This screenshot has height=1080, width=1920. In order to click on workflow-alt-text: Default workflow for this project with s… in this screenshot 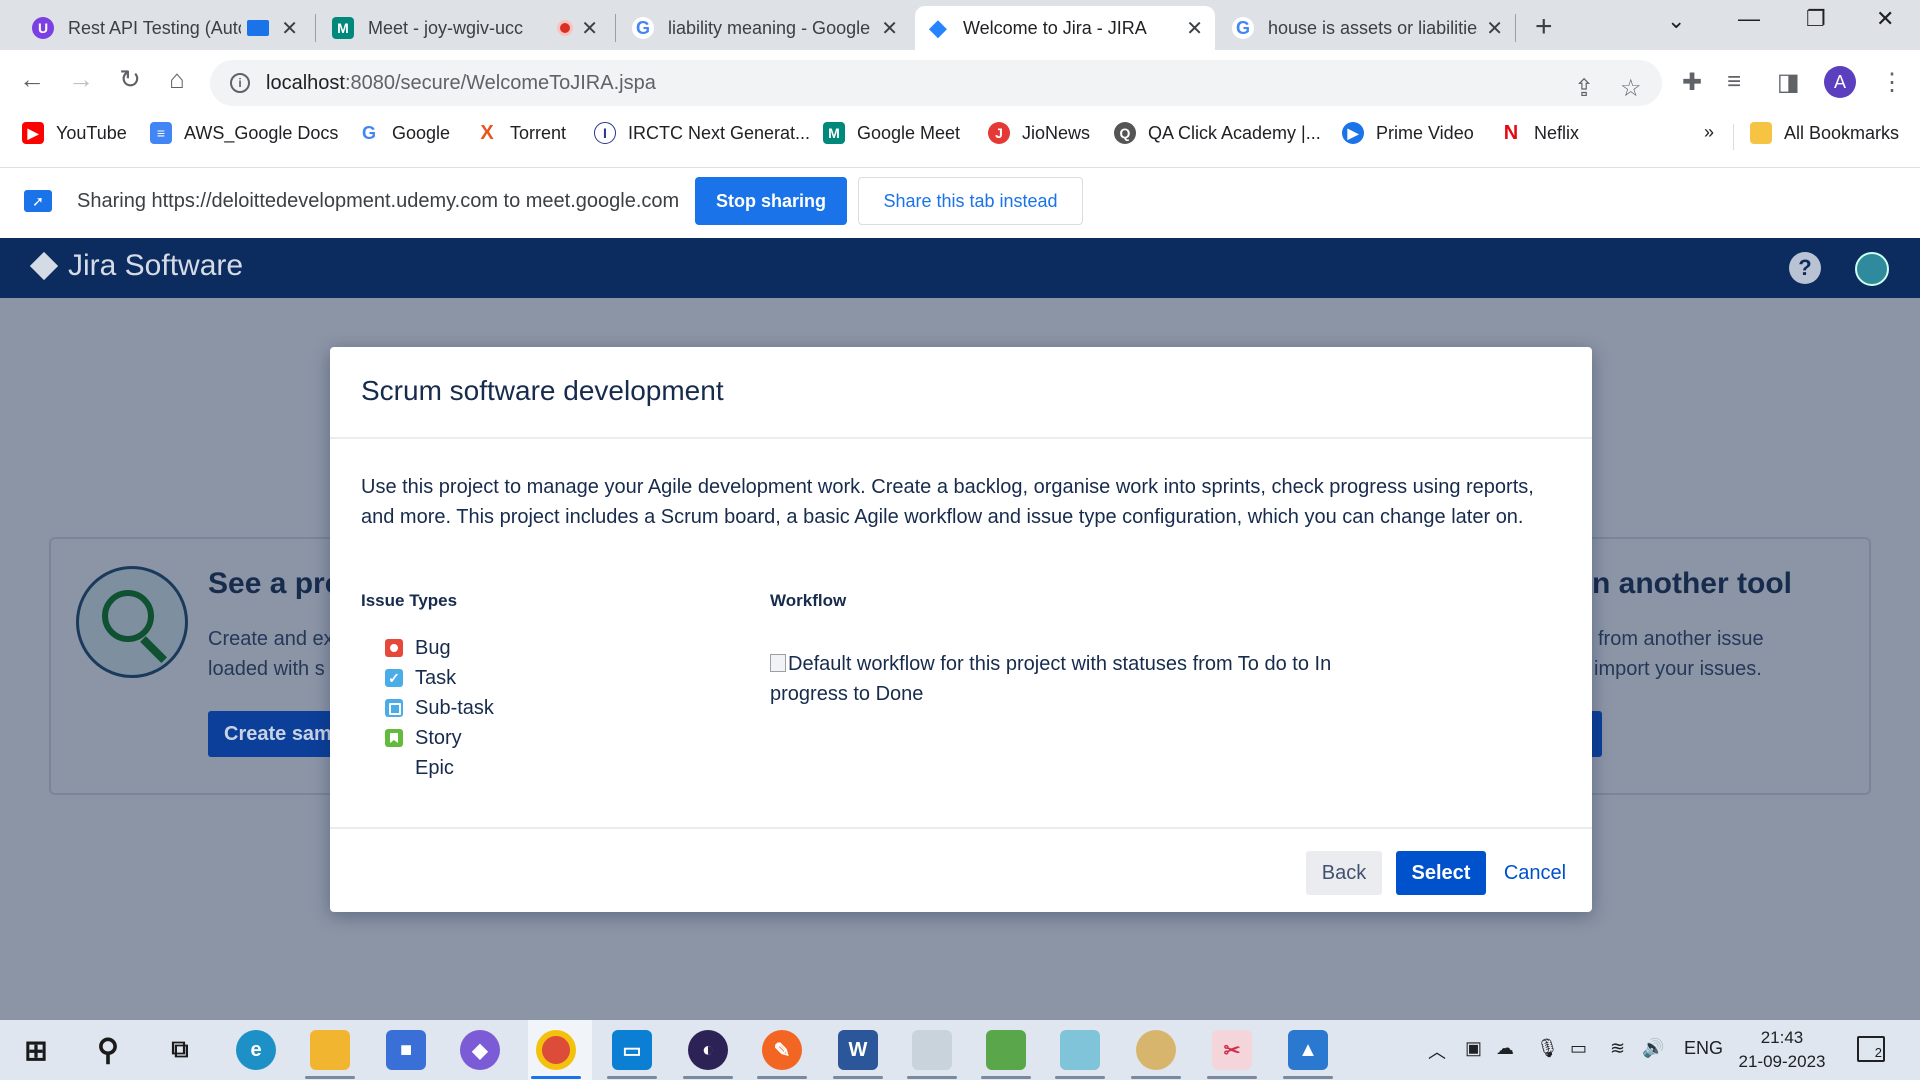, I will do `click(1051, 679)`.